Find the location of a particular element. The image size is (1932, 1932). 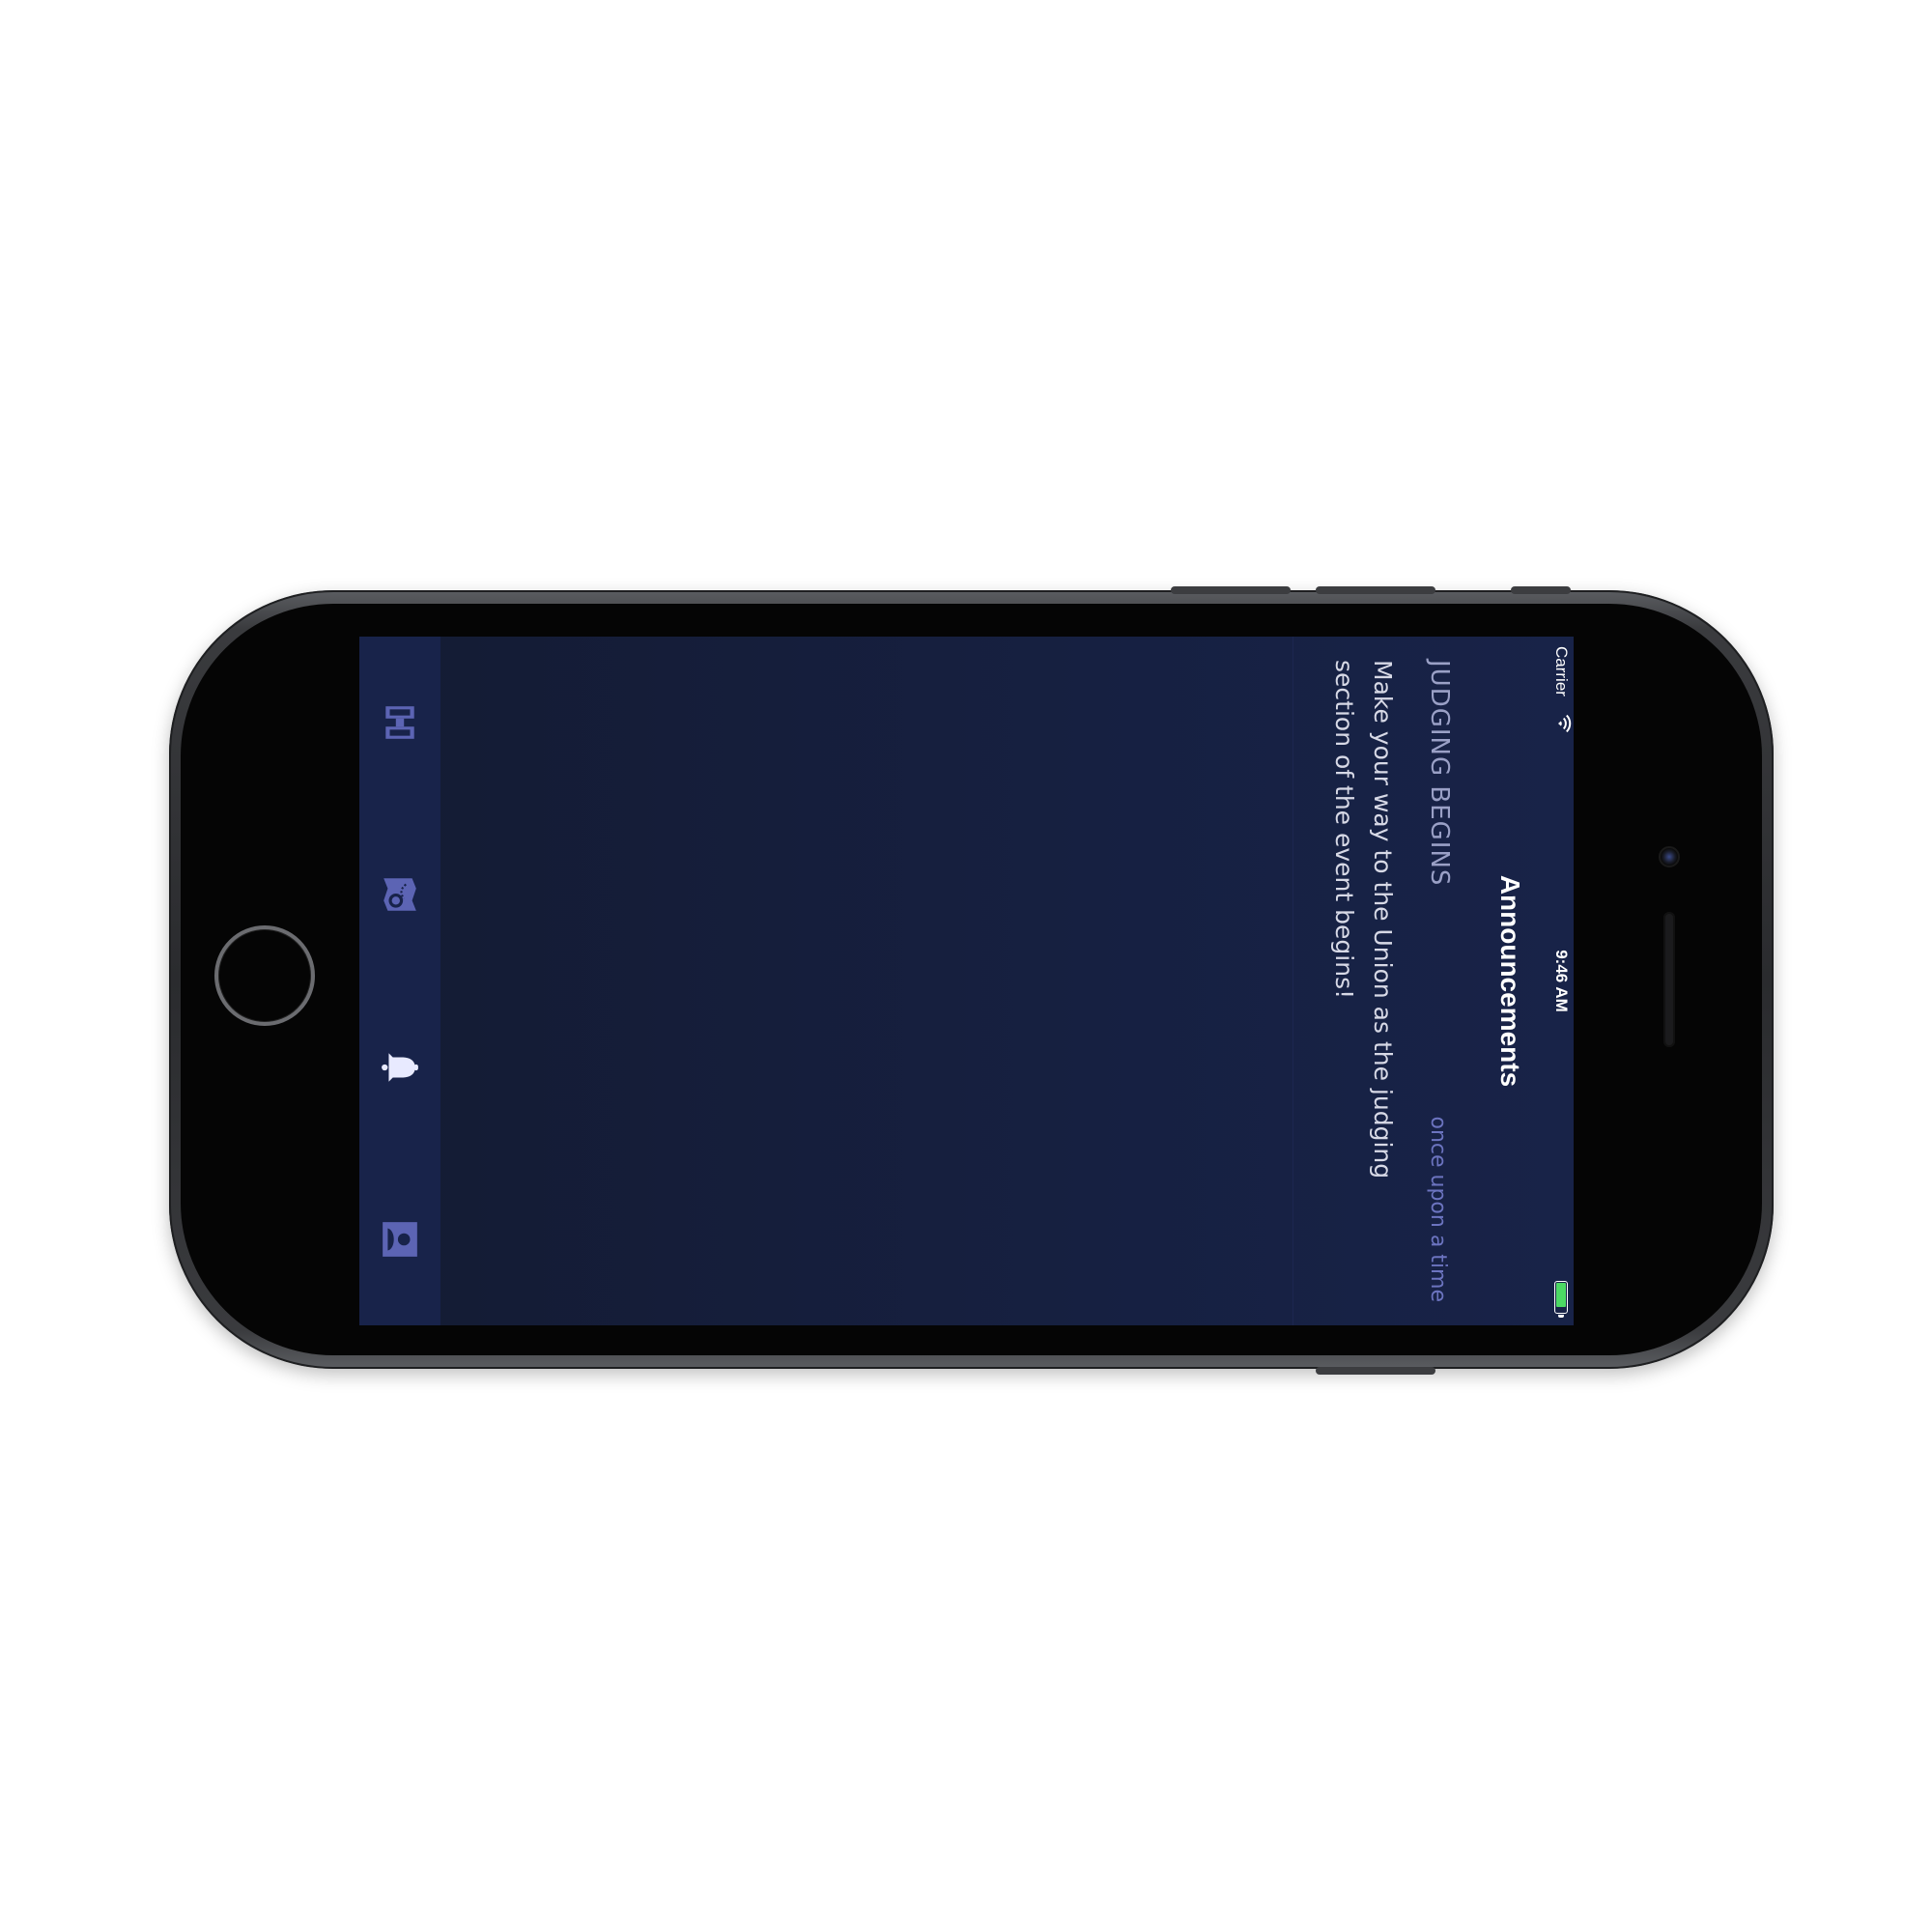

status-bar: Carrier 9:46 AM is located at coordinates (1561, 981).